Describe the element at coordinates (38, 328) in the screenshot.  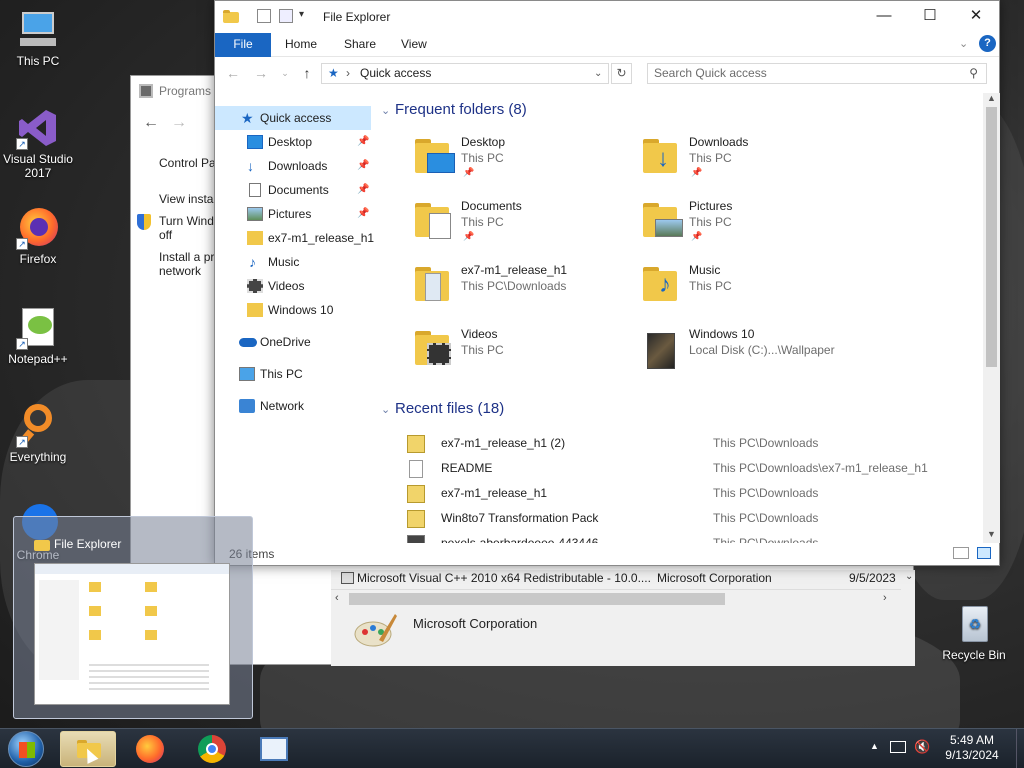
I see `notepad-plus-plus-icon: ↗` at that location.